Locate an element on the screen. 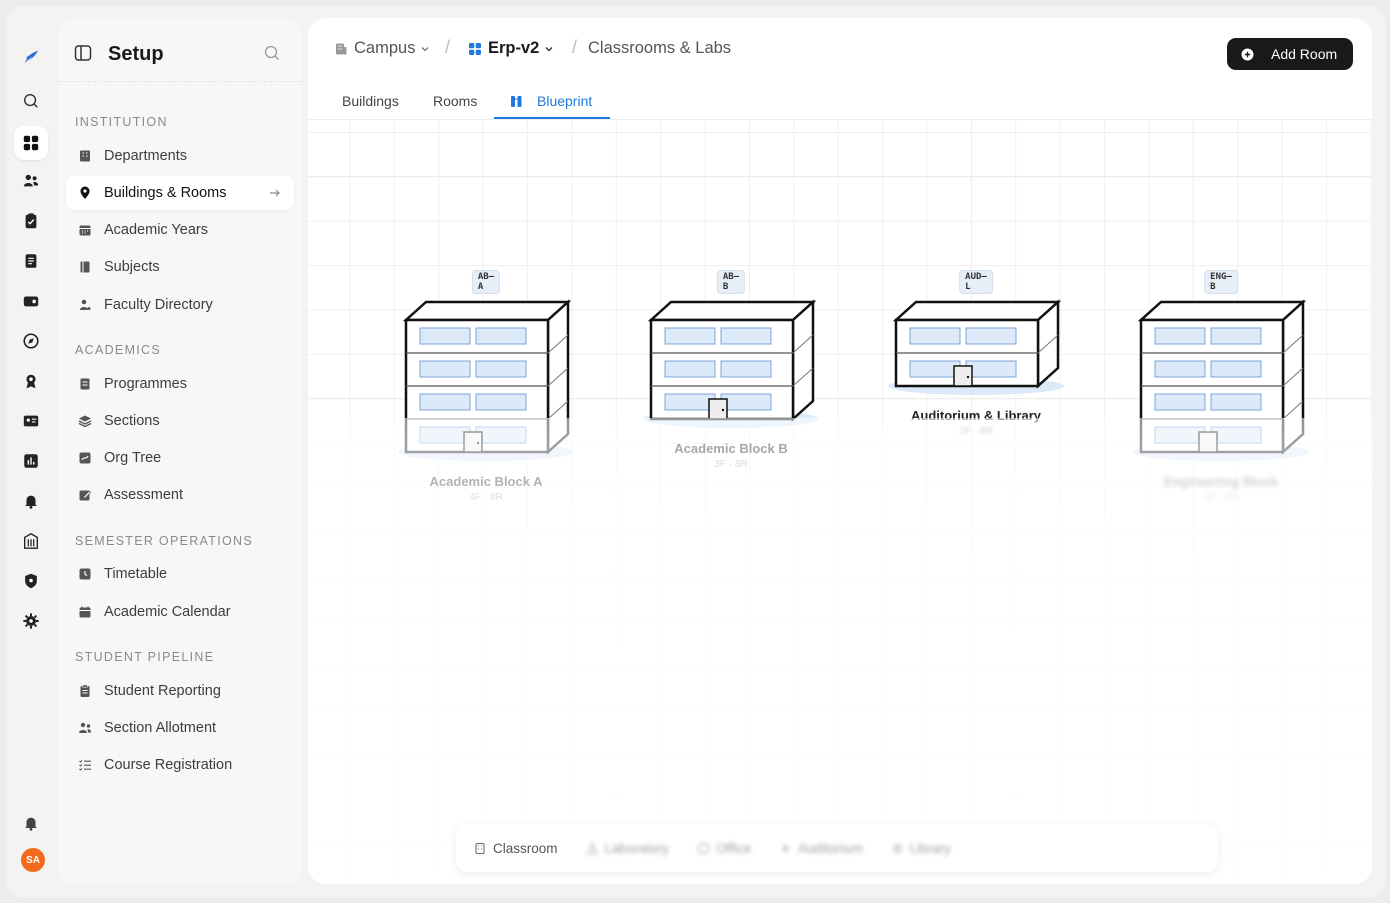  legend-item-laboratory: Laboratory is located at coordinates (627, 848).